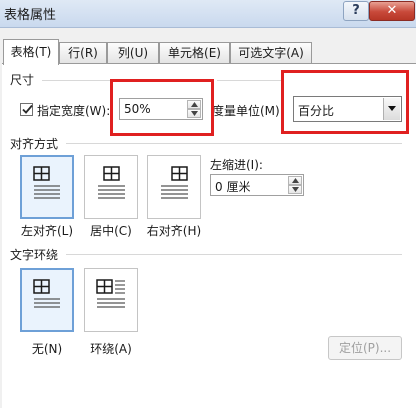  What do you see at coordinates (46, 293) in the screenshot?
I see `wrap-none-icon` at bounding box center [46, 293].